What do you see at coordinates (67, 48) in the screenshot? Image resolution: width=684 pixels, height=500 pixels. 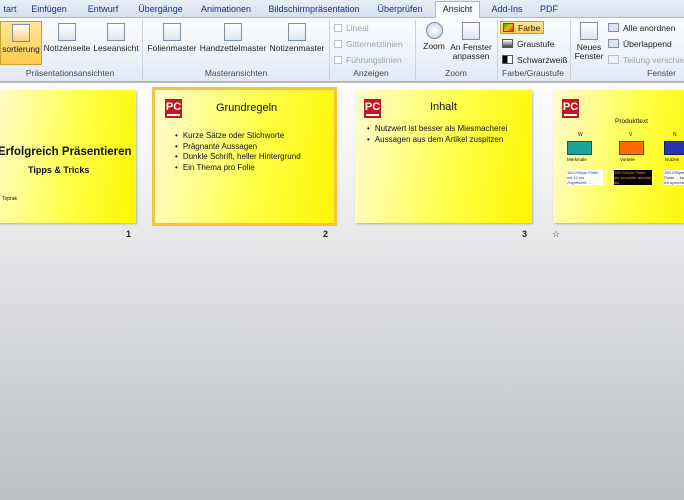 I see `notes-page-label: Notizenseite` at bounding box center [67, 48].